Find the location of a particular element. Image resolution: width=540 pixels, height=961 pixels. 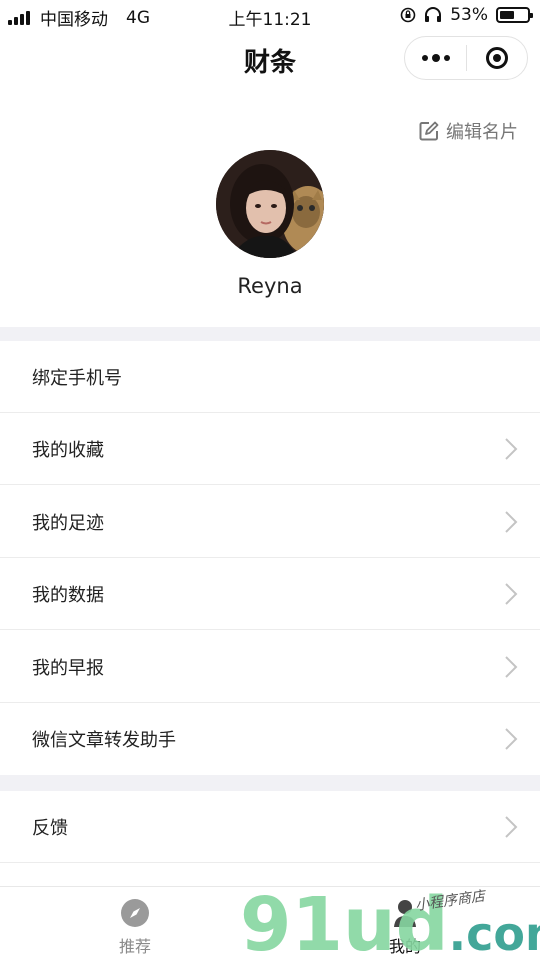

status-bar: 中国移动 4G 上午11:21 53% is located at coordinates (270, 16).